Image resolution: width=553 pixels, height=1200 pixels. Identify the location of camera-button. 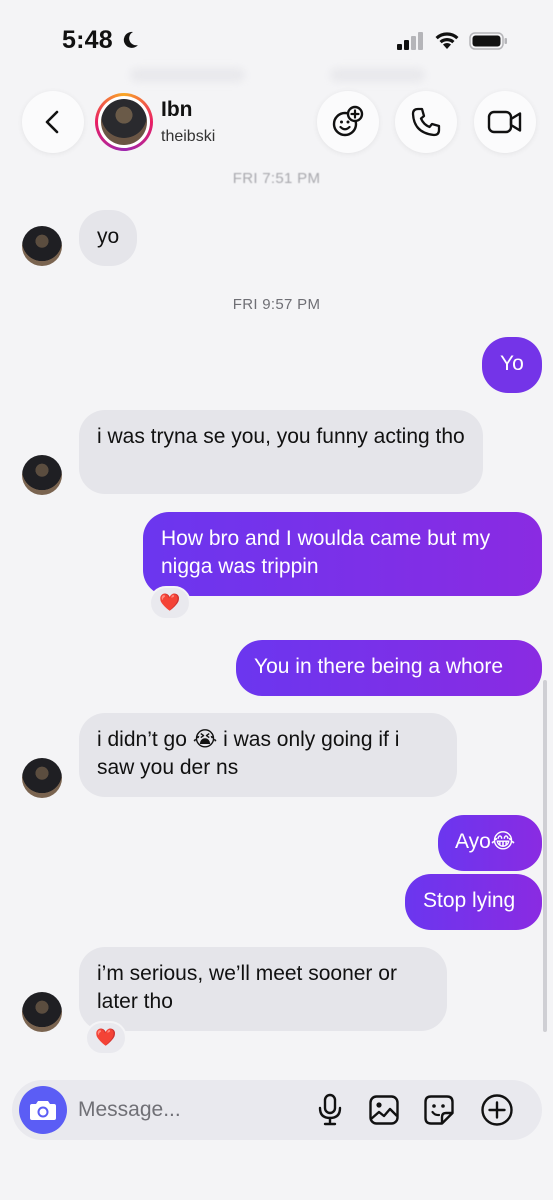
(43, 1110).